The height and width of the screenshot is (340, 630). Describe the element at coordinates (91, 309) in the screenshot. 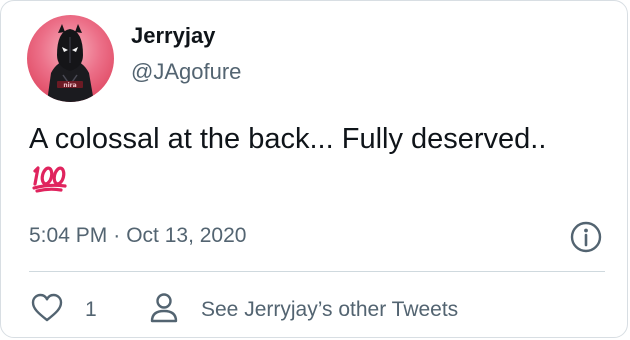

I see `like-count: 1` at that location.